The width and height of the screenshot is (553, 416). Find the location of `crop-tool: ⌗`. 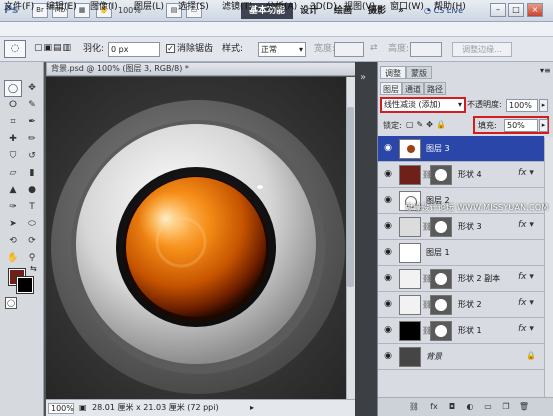

crop-tool: ⌗ is located at coordinates (13, 122).